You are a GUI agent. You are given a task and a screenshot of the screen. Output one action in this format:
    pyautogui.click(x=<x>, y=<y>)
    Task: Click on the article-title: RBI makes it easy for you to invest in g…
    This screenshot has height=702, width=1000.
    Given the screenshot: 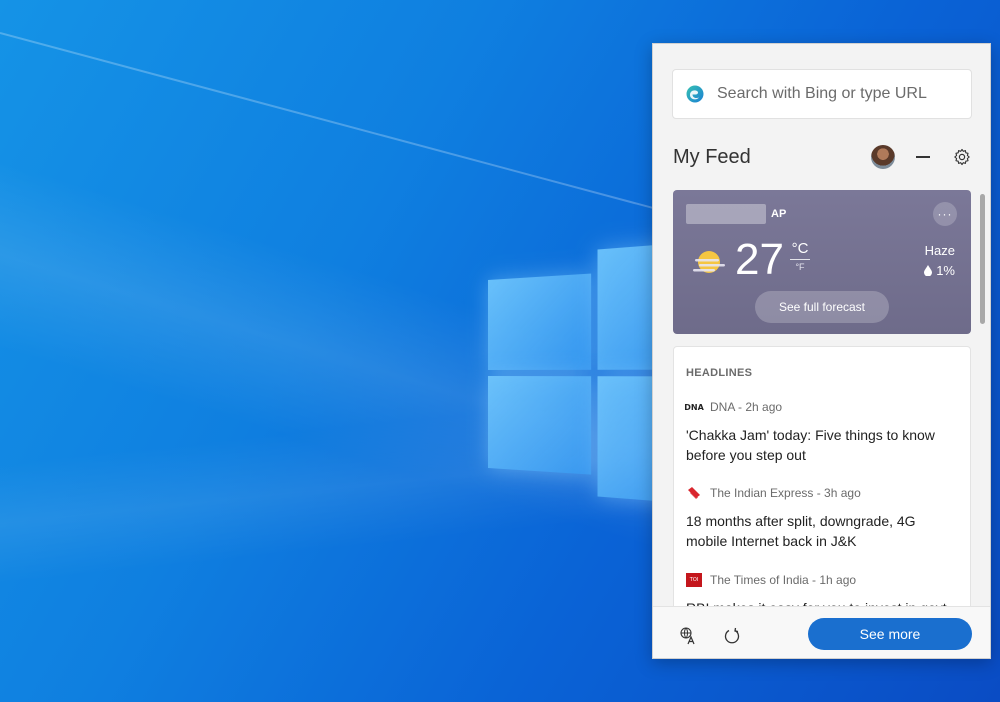 What is the action you would take?
    pyautogui.click(x=822, y=602)
    